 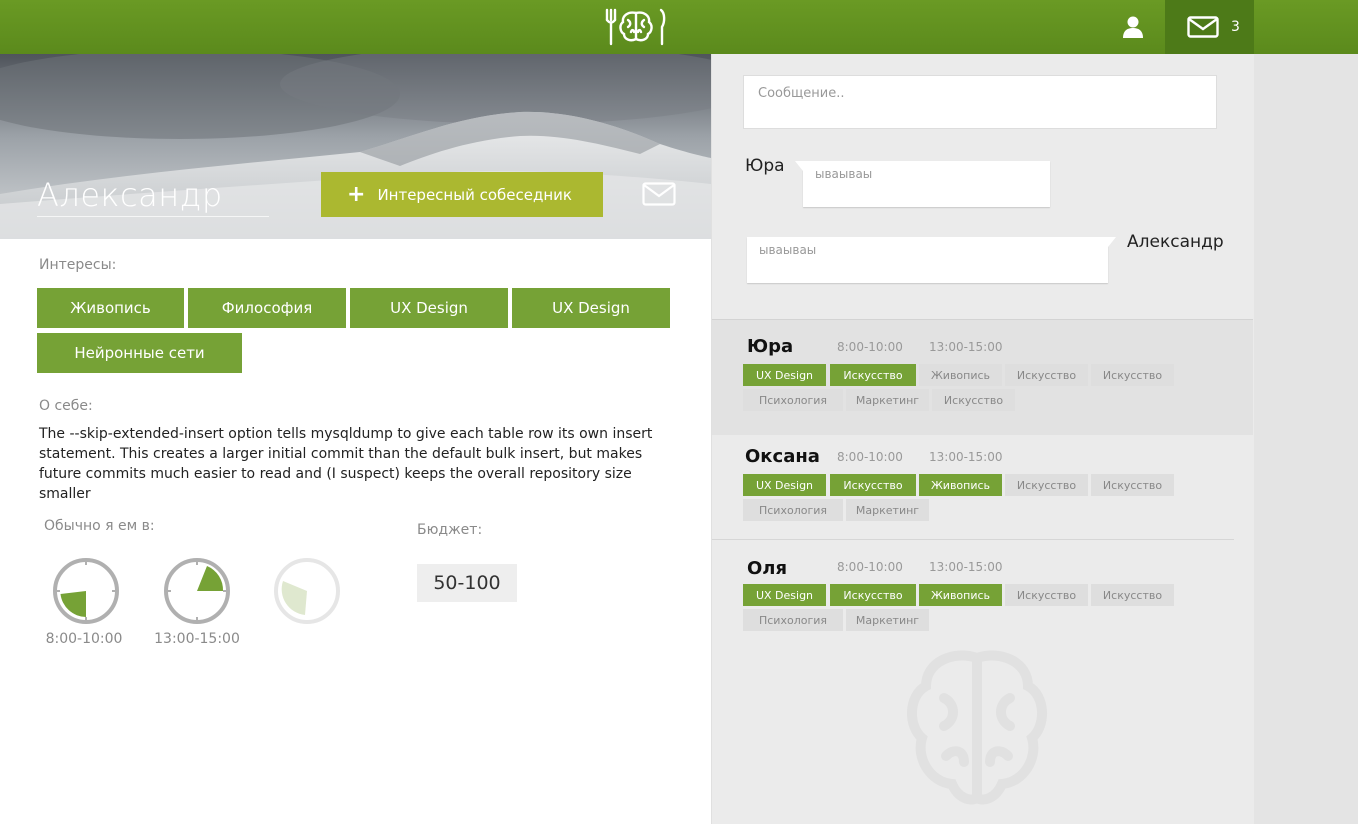 What do you see at coordinates (679, 27) in the screenshot?
I see `top-bar: 3` at bounding box center [679, 27].